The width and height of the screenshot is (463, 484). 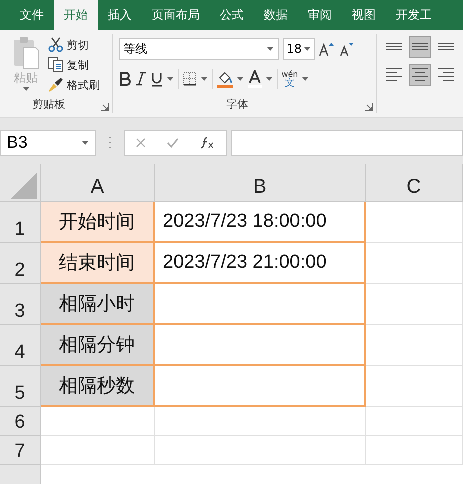 What do you see at coordinates (347, 143) in the screenshot?
I see `formula-input` at bounding box center [347, 143].